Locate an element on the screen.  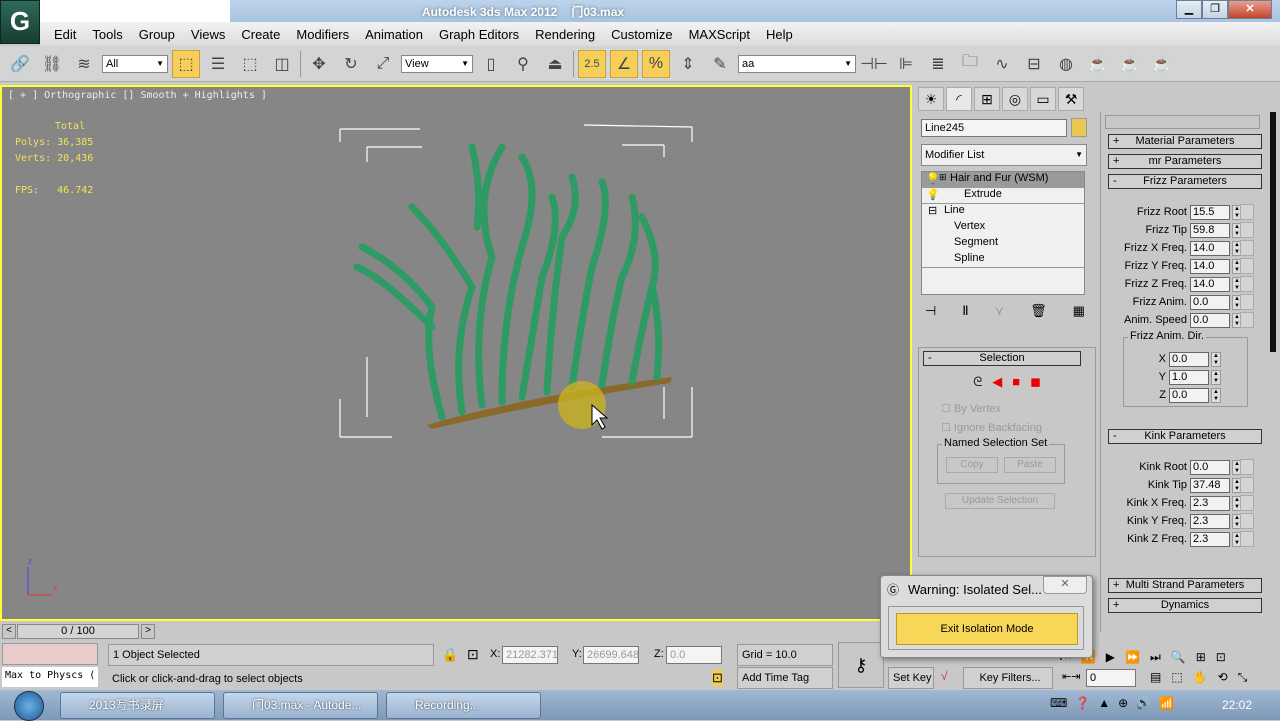
menu-views: Views is located at coordinates (208, 34).